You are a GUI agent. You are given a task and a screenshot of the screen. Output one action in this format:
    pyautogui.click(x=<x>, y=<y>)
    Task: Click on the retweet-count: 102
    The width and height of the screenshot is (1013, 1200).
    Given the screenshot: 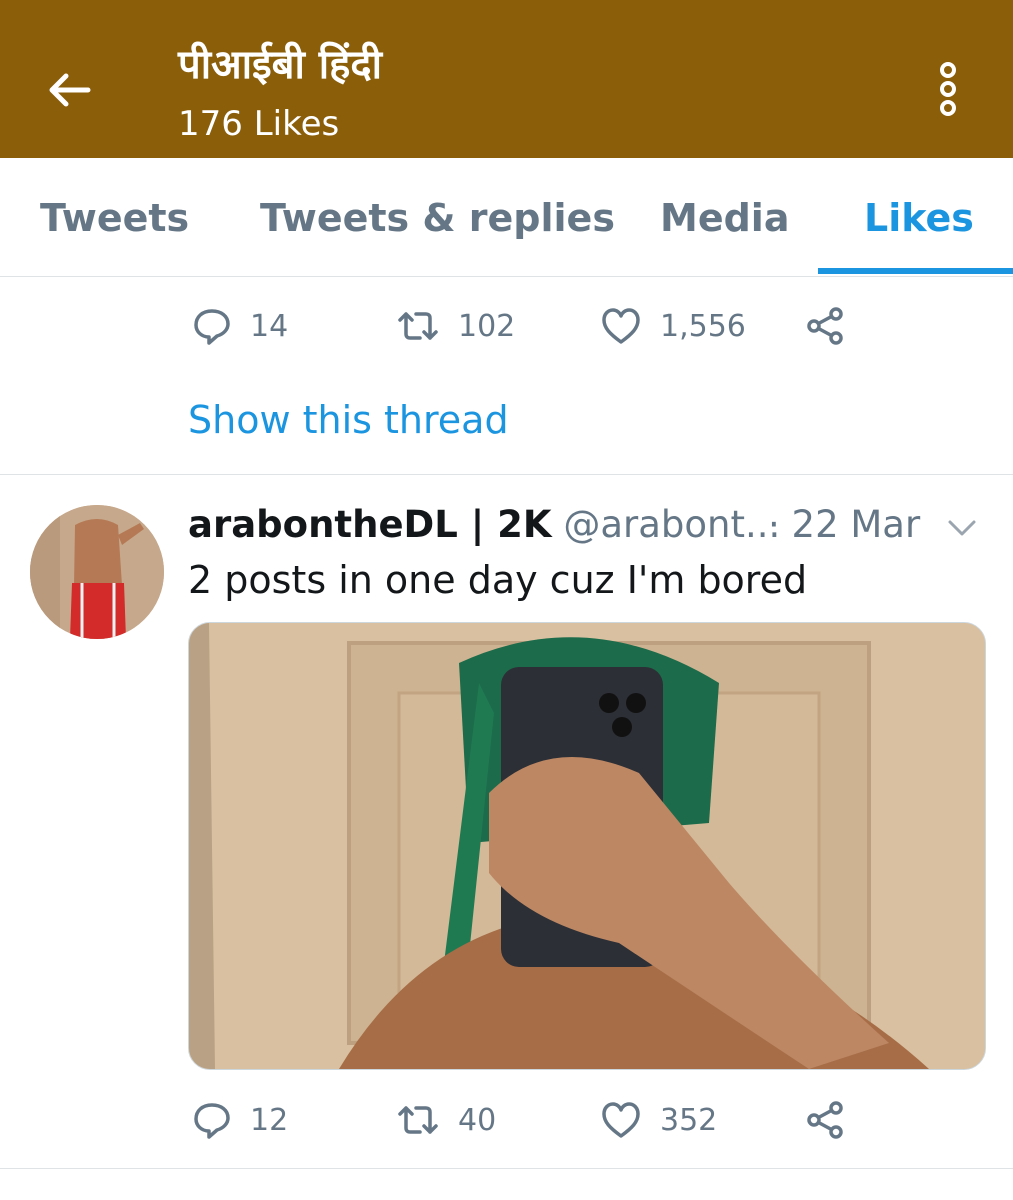 What is the action you would take?
    pyautogui.click(x=487, y=326)
    